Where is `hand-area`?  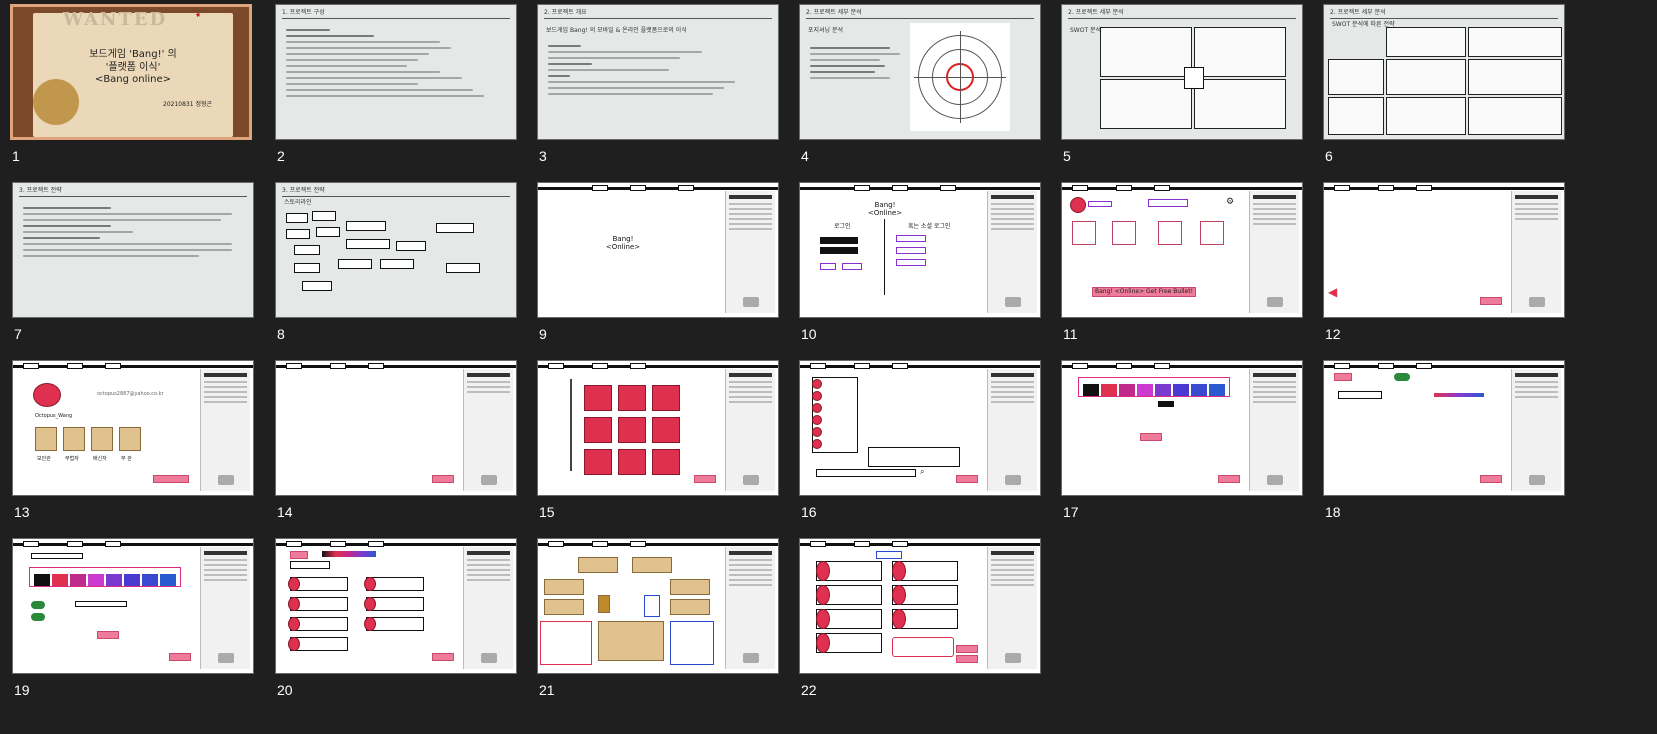
hand-area is located at coordinates (566, 643).